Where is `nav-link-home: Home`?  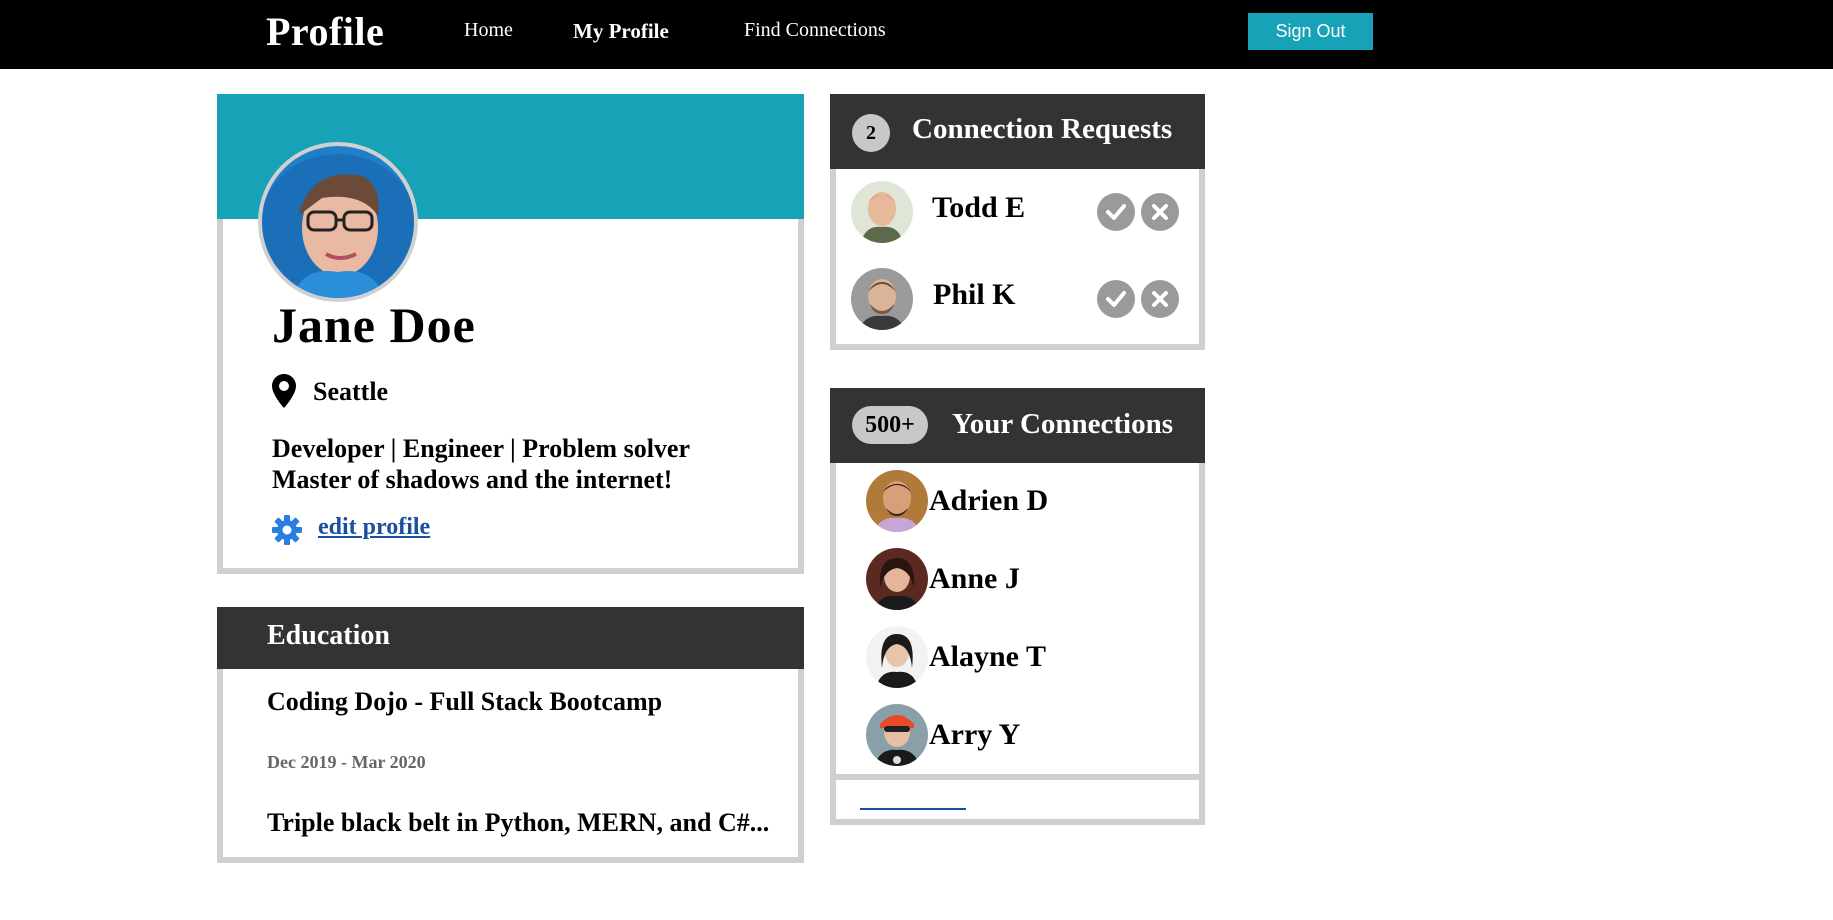 nav-link-home: Home is located at coordinates (488, 30).